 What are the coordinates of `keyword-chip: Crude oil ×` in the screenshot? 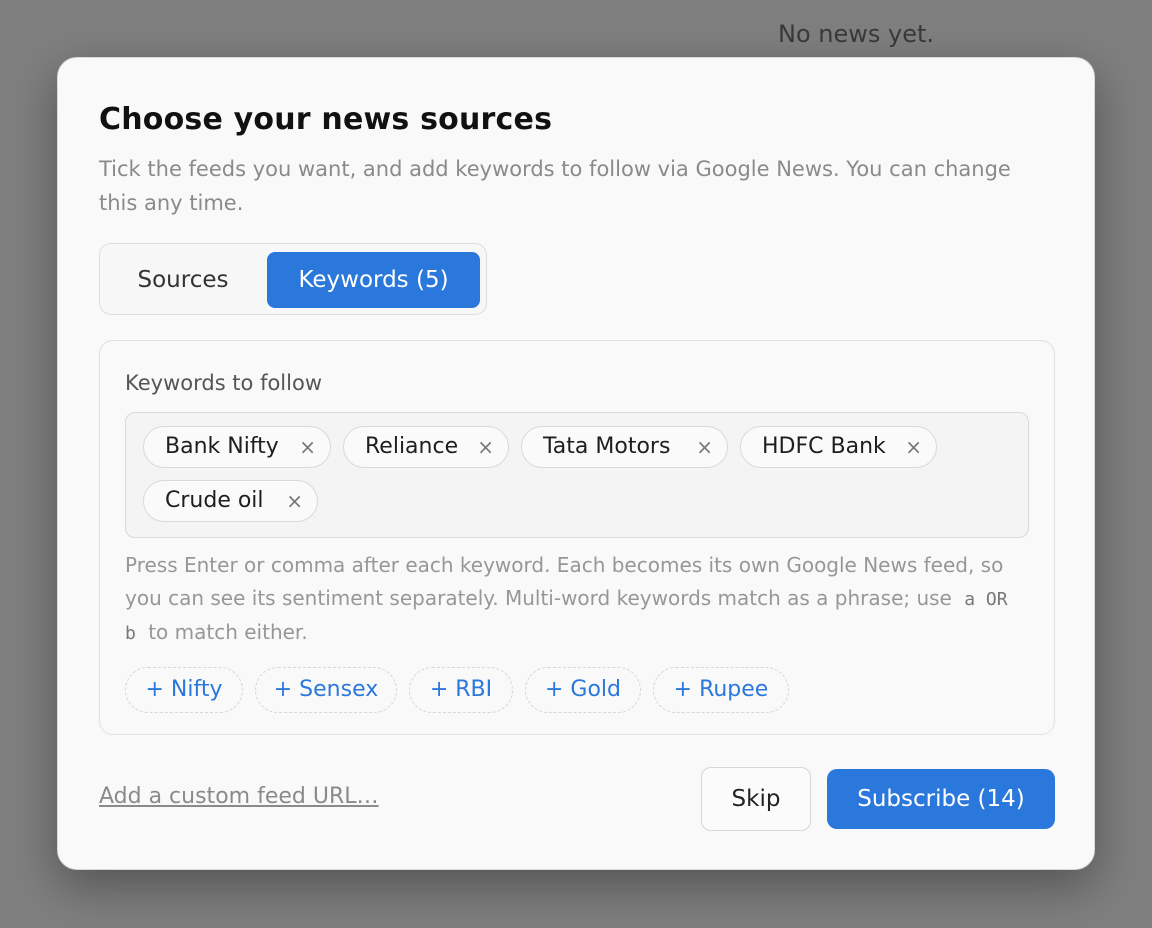 It's located at (230, 501).